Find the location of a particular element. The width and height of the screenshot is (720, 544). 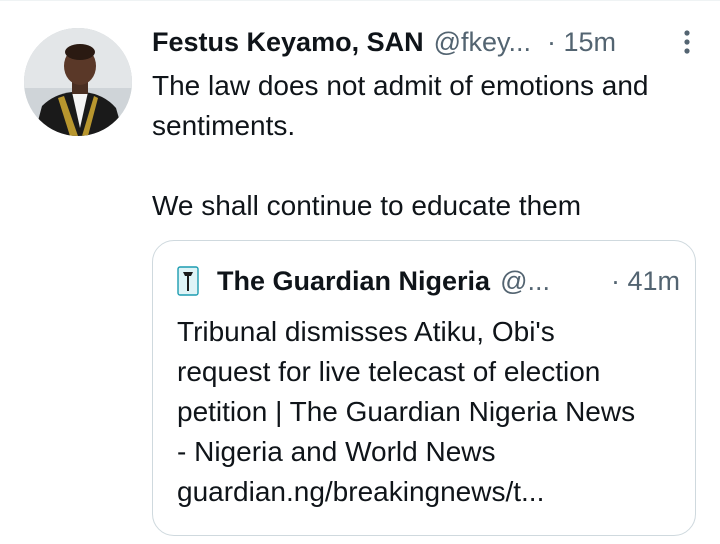

quoted-text-line: - Nigeria and World News is located at coordinates (336, 451).